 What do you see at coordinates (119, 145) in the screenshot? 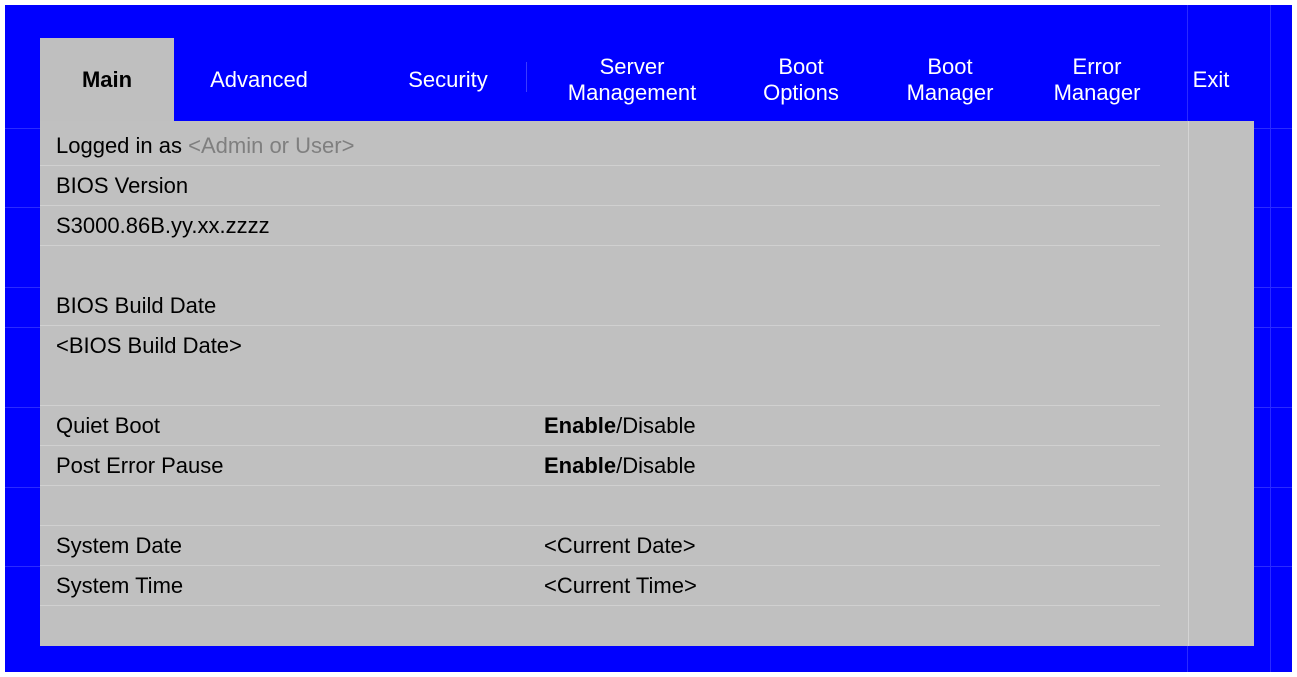
I see `logged-in-label: Logged in as` at bounding box center [119, 145].